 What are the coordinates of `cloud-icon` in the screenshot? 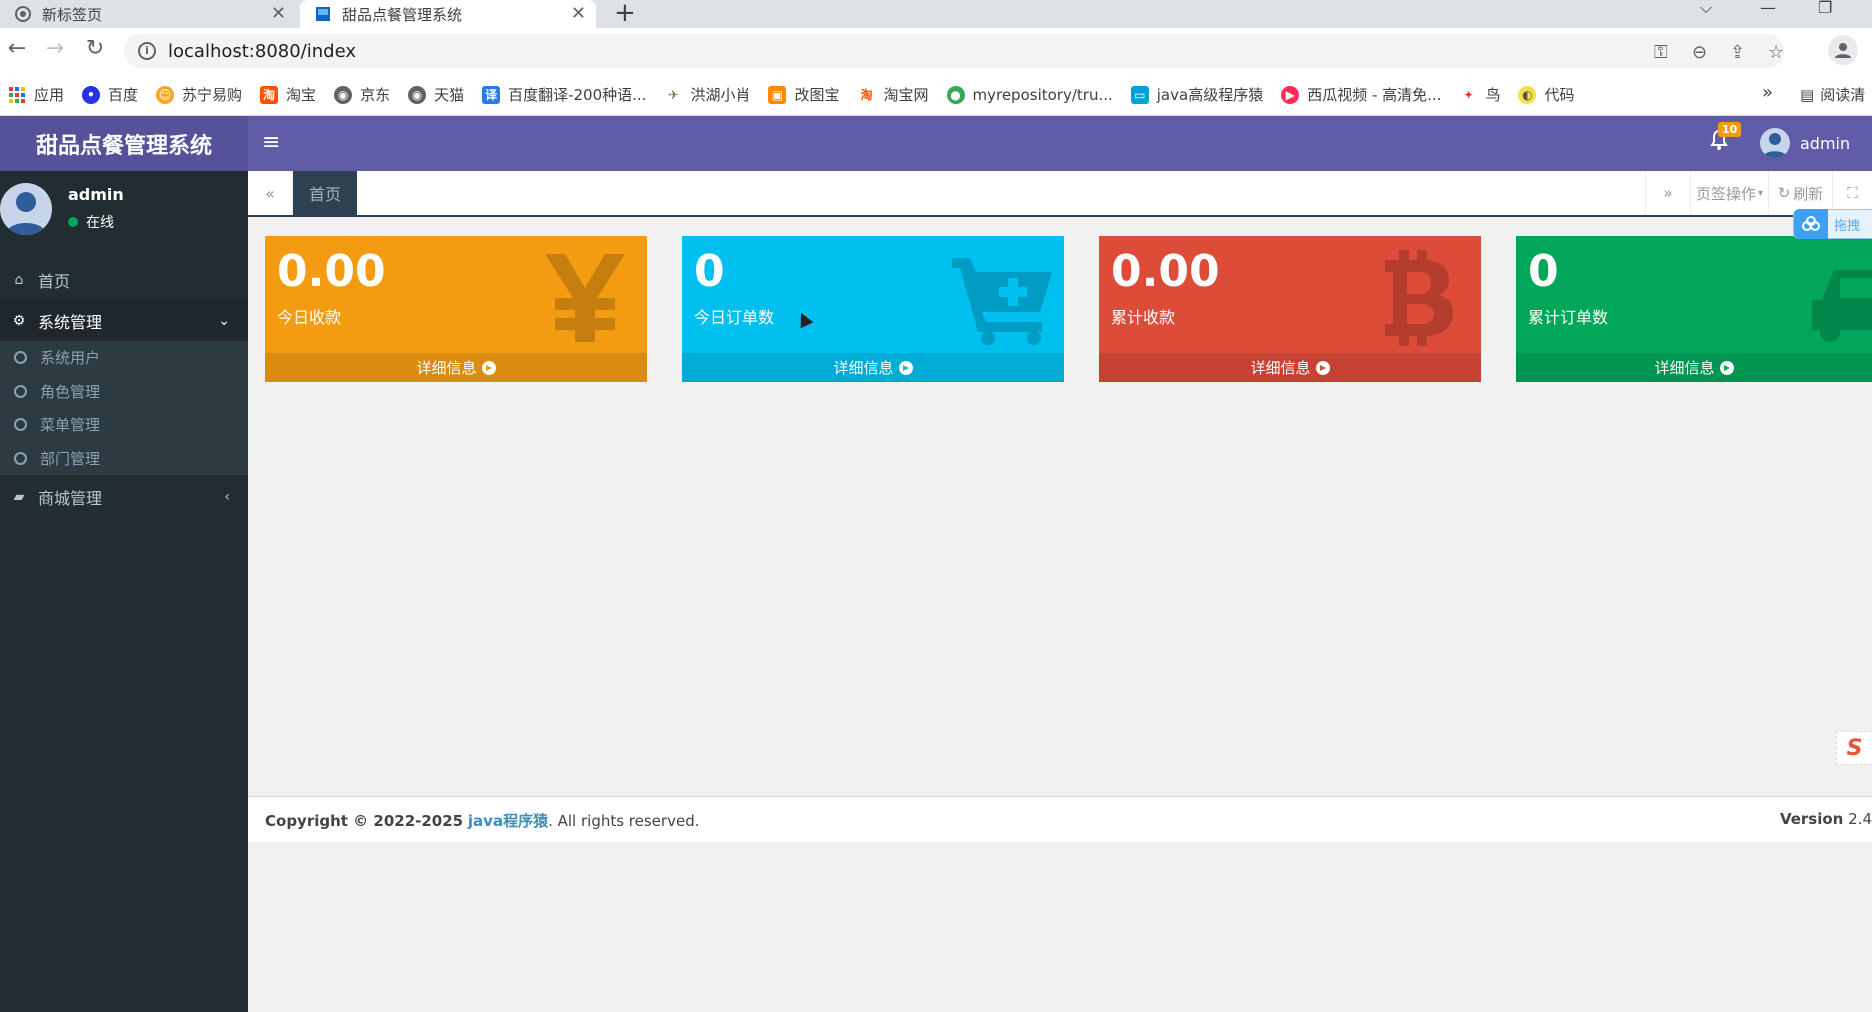 It's located at (1811, 224).